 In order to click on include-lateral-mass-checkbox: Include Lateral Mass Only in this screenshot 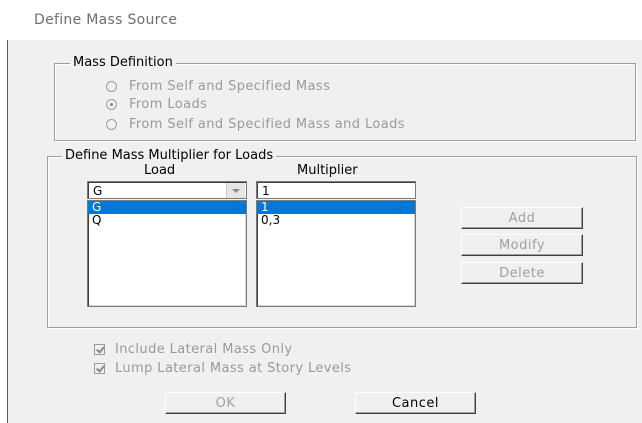, I will do `click(193, 349)`.